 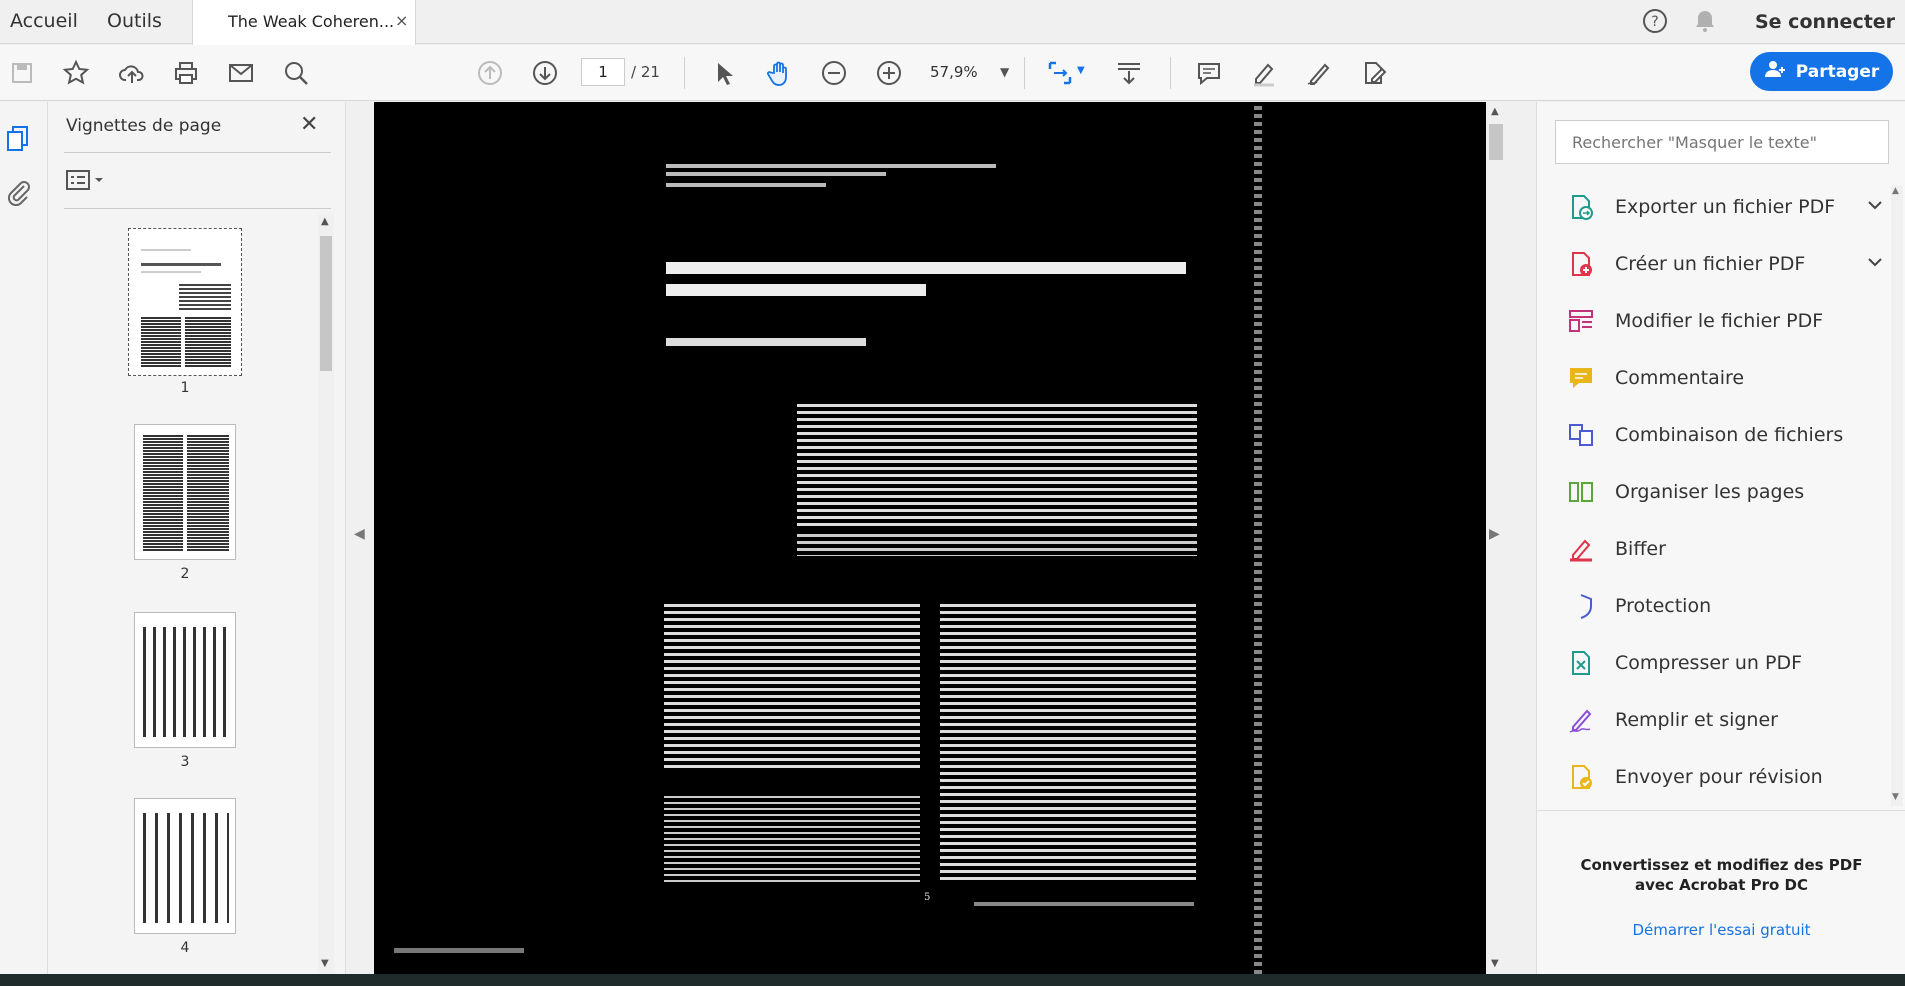 I want to click on previous-page-icon, so click(x=490, y=73).